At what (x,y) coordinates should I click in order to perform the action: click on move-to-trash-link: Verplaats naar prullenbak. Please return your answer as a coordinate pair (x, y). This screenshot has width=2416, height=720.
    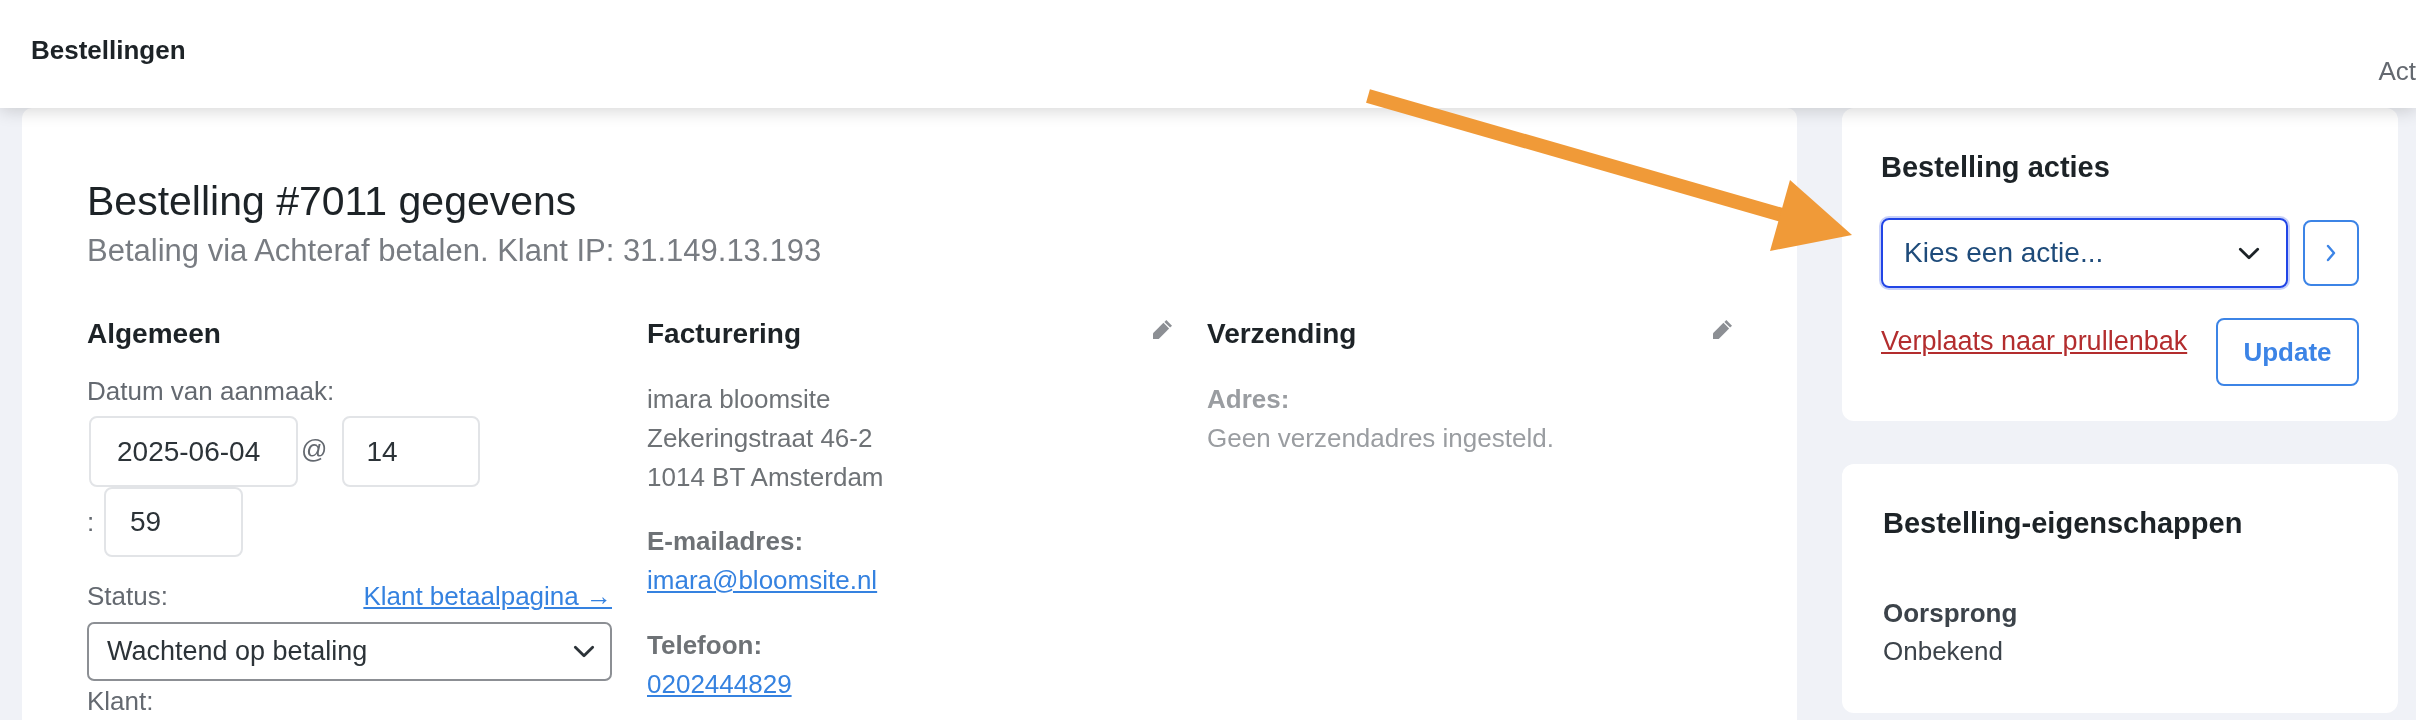
    Looking at the image, I should click on (2034, 341).